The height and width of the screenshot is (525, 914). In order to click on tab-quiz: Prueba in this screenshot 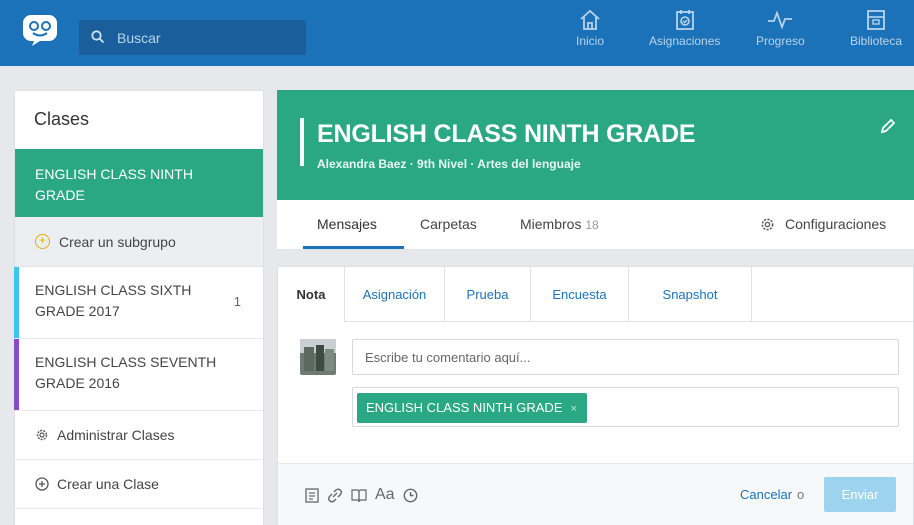, I will do `click(488, 294)`.